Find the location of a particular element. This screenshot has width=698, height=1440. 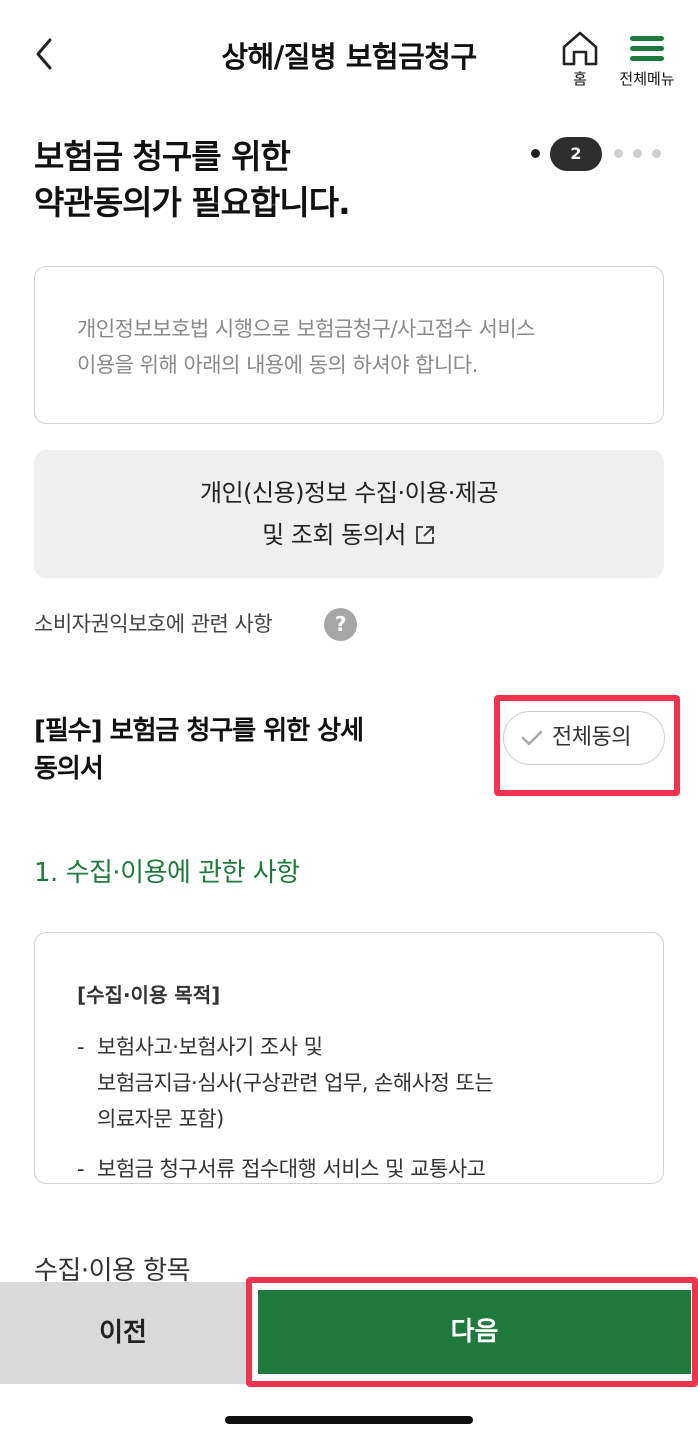

list-item-line: 보험사고·보험사기 조사 및 is located at coordinates (210, 1047).